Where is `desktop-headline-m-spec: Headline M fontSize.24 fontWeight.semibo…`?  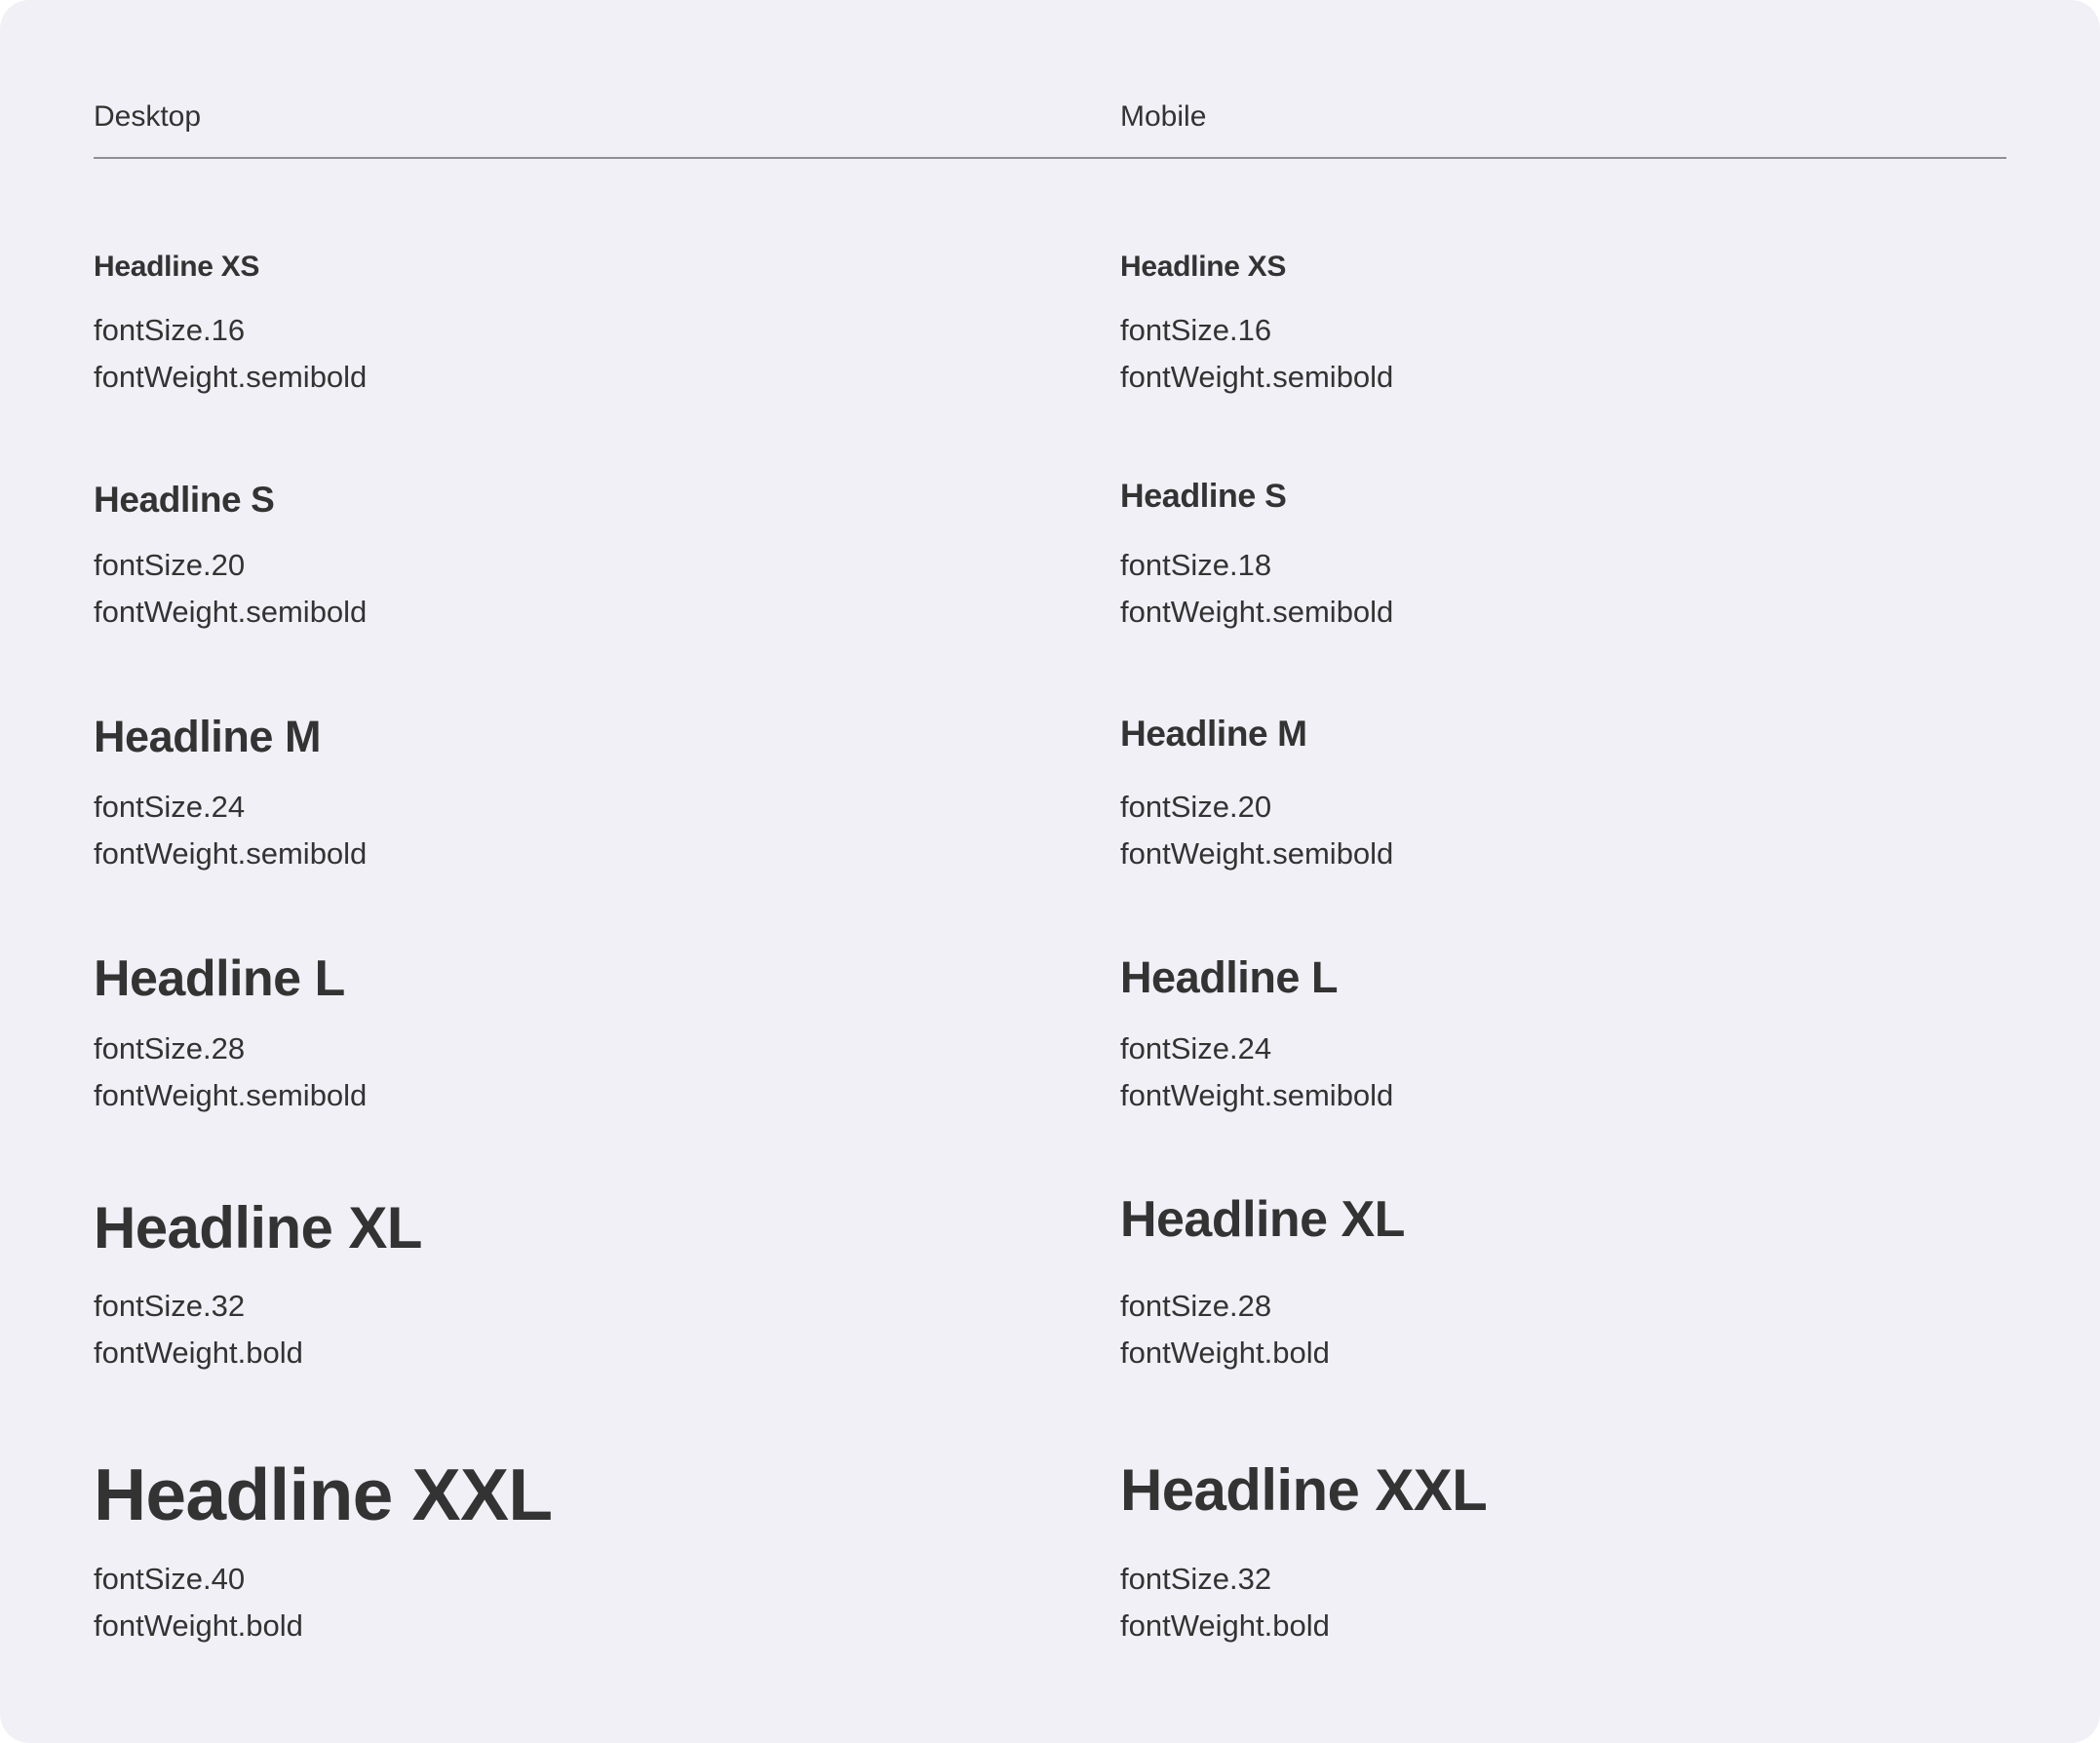
desktop-headline-m-spec: Headline M fontSize.24 fontWeight.semibo… is located at coordinates (231, 789).